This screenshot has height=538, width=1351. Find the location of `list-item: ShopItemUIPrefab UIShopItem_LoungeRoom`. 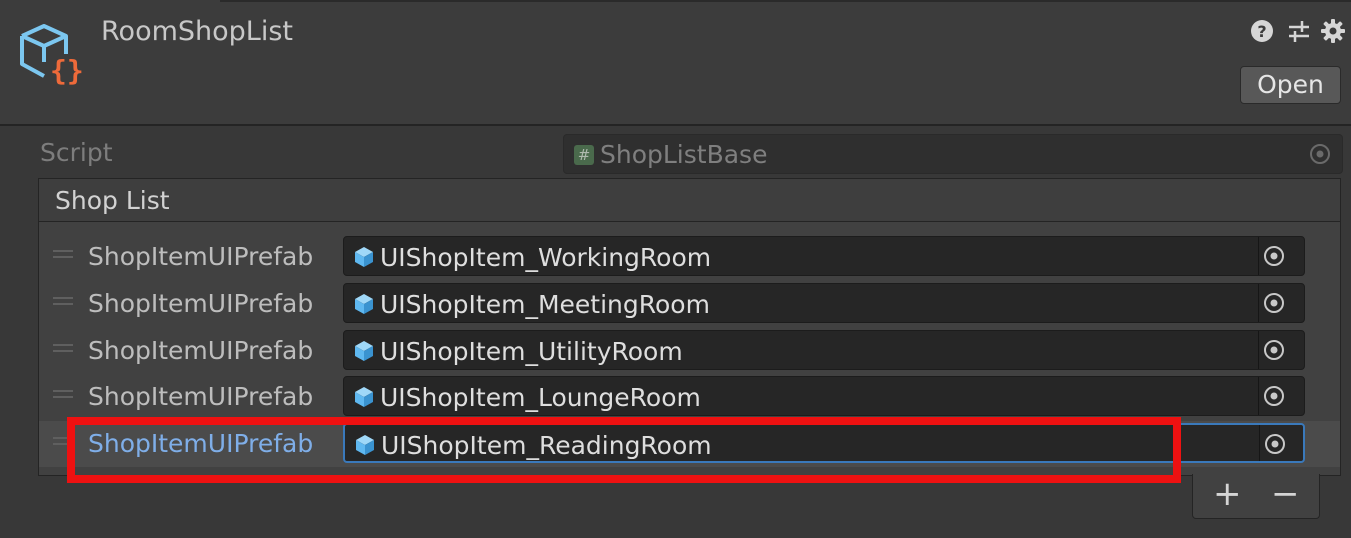

list-item: ShopItemUIPrefab UIShopItem_LoungeRoom is located at coordinates (689, 397).